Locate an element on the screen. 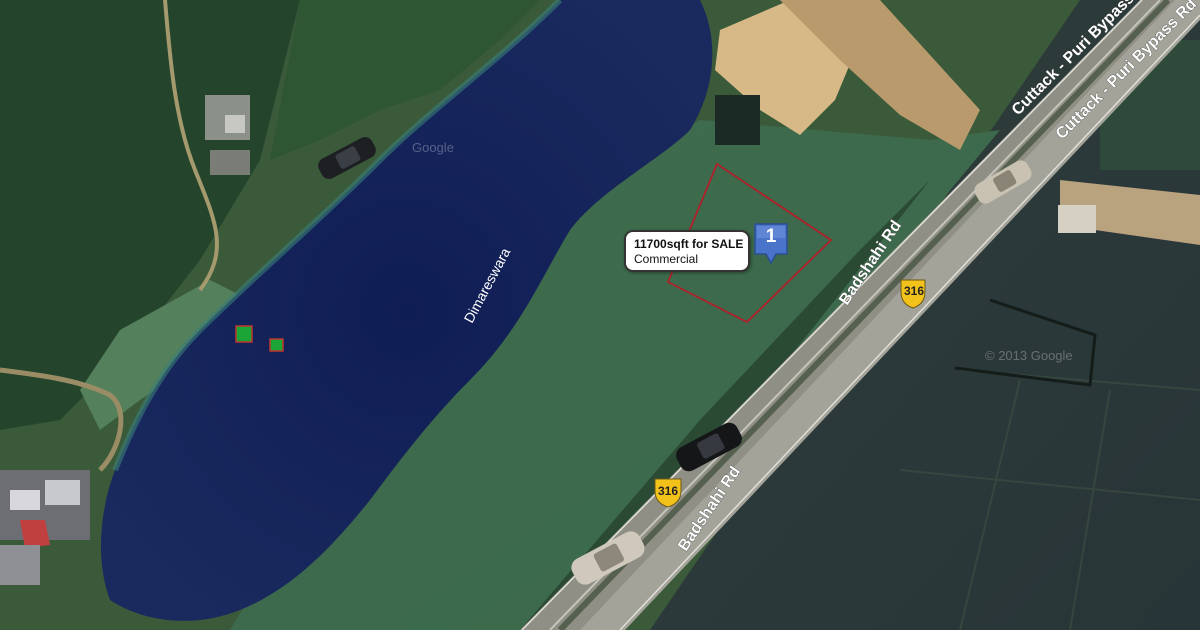  listing-marker-pin: 1 is located at coordinates (771, 244).